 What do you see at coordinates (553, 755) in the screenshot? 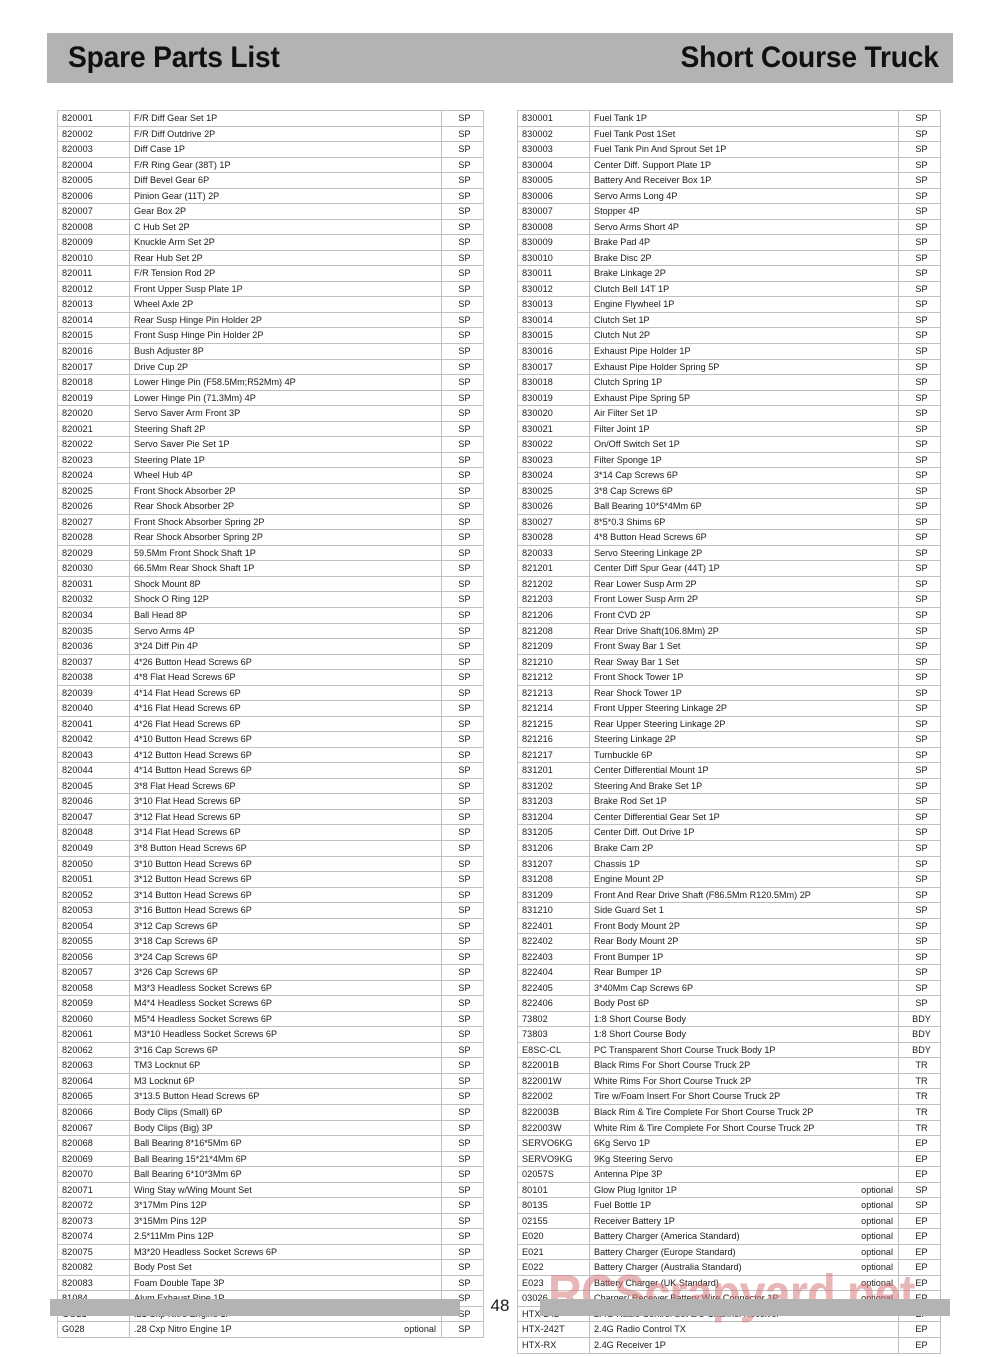
I see `part-number-cell: 821217` at bounding box center [553, 755].